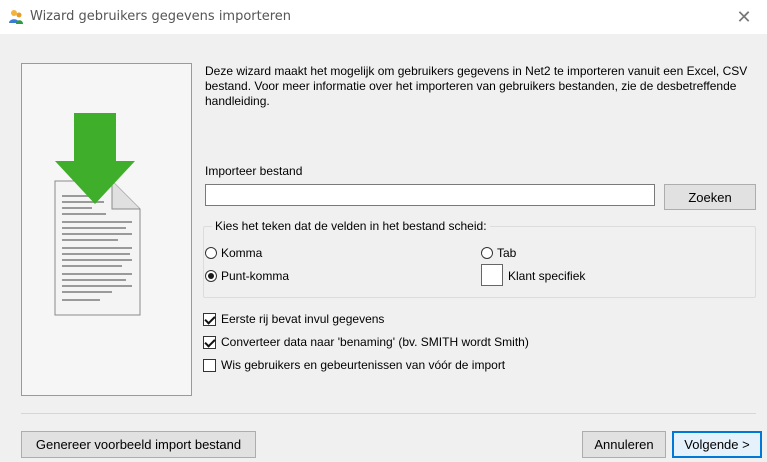  Describe the element at coordinates (211, 253) in the screenshot. I see `radio-komma` at that location.